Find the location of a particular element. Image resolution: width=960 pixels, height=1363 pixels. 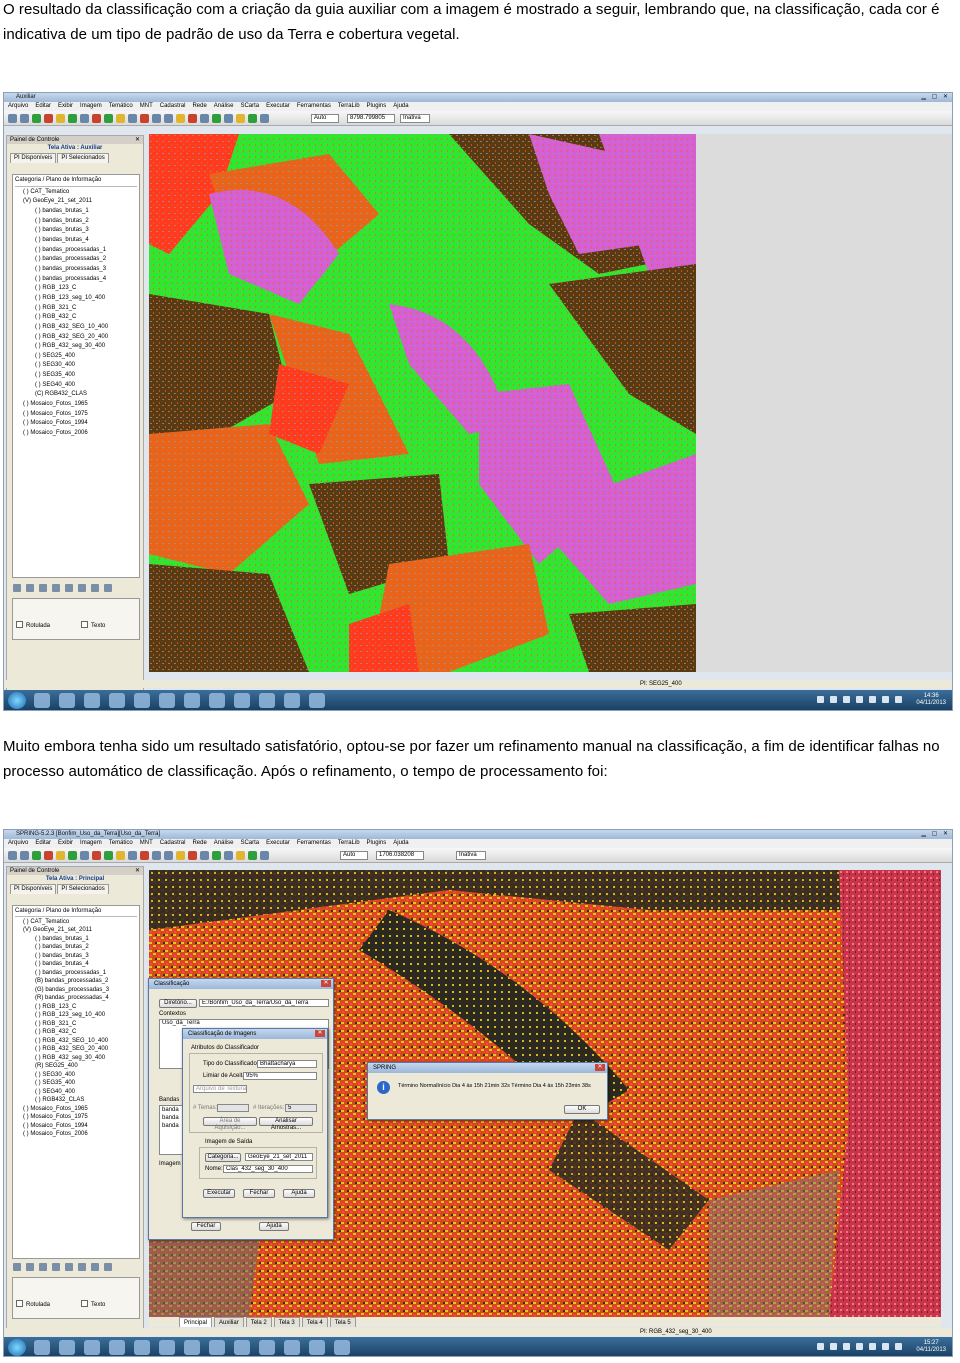

menu-item: Ajuda is located at coordinates (400, 106).